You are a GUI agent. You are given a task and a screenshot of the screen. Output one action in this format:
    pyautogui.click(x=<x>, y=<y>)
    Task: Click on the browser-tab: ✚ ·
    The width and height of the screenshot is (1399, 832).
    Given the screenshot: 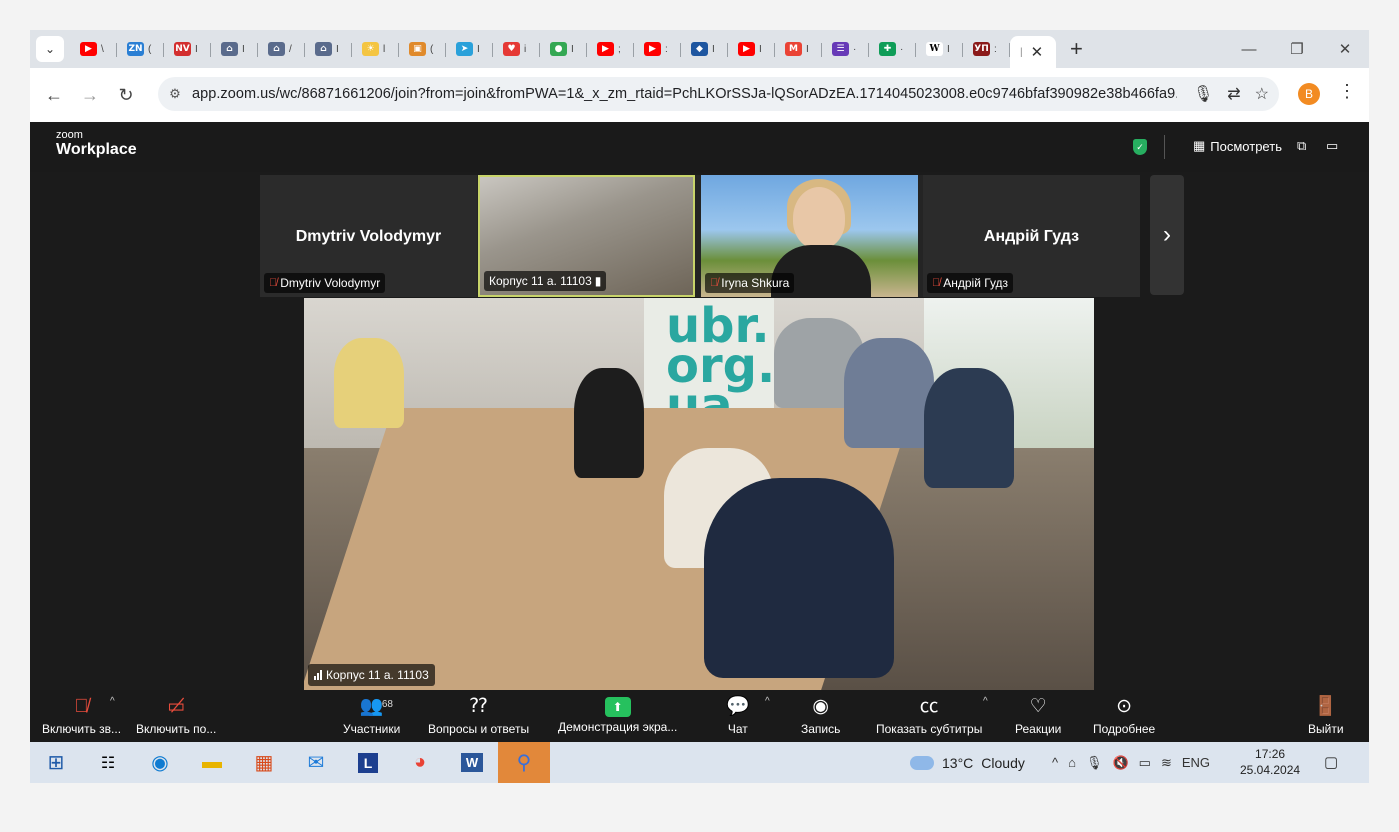 What is the action you would take?
    pyautogui.click(x=892, y=49)
    